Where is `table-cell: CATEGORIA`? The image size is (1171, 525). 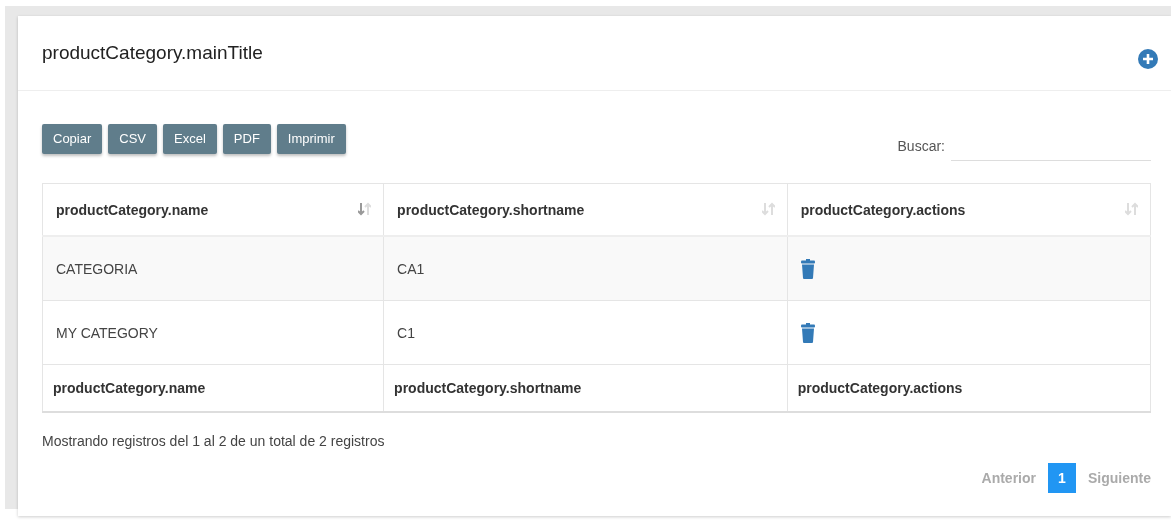
table-cell: CATEGORIA is located at coordinates (213, 268).